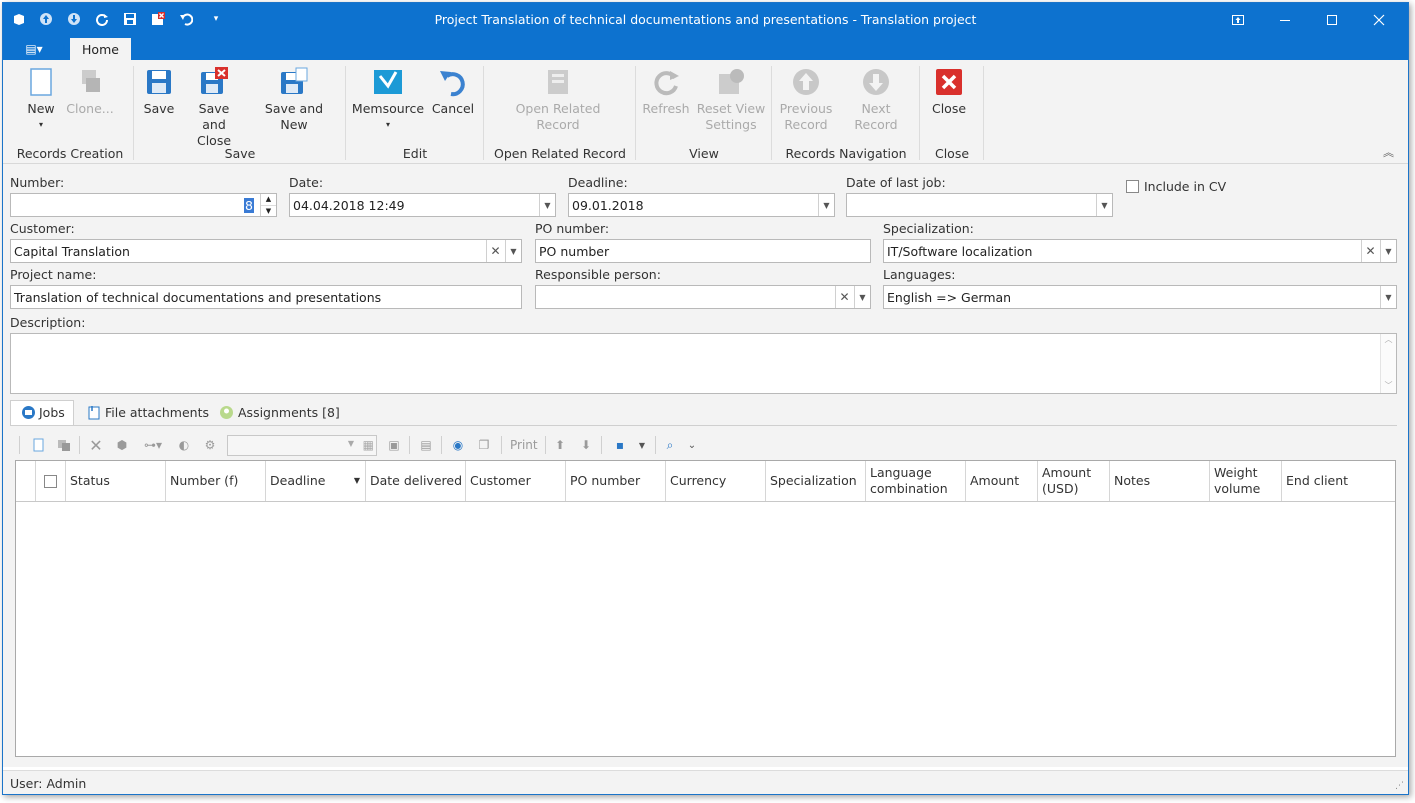  What do you see at coordinates (1332, 19) in the screenshot?
I see `maximize-icon` at bounding box center [1332, 19].